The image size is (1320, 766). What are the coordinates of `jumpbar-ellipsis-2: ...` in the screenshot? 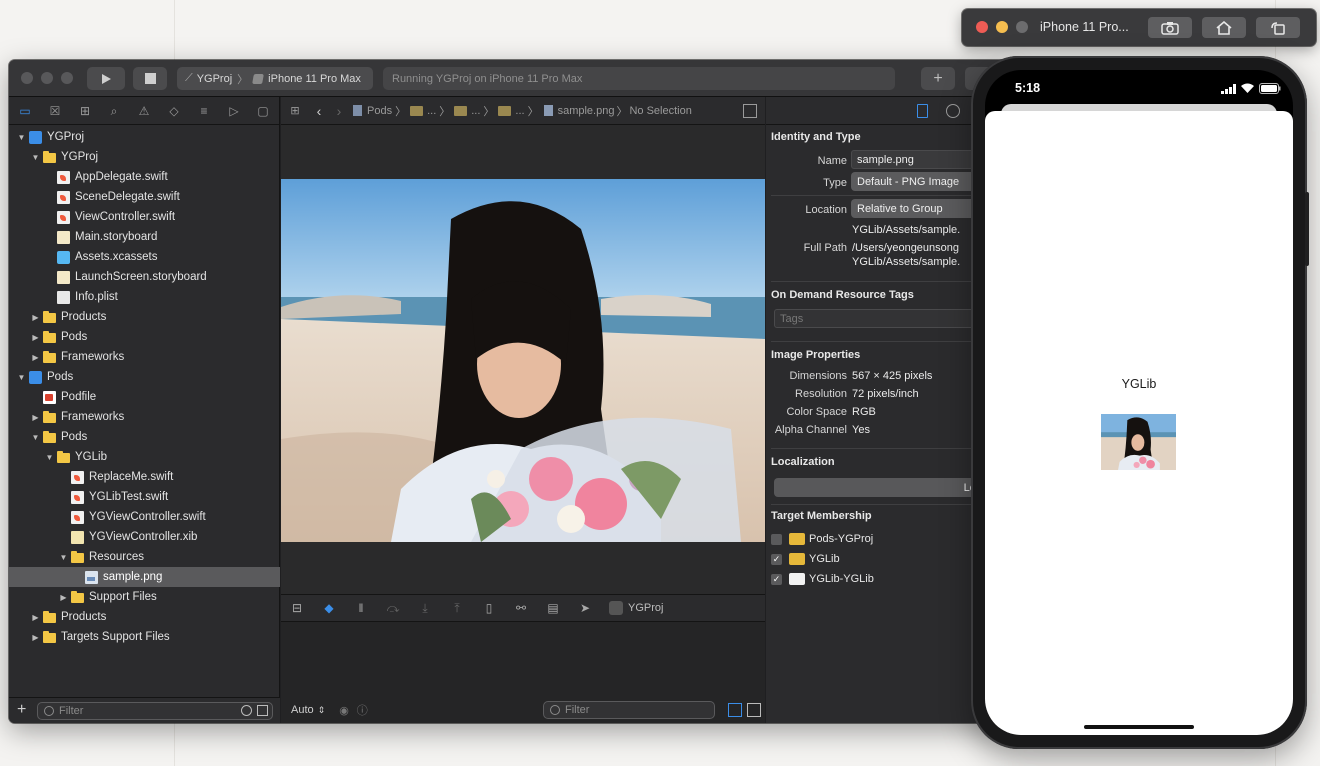 It's located at (475, 111).